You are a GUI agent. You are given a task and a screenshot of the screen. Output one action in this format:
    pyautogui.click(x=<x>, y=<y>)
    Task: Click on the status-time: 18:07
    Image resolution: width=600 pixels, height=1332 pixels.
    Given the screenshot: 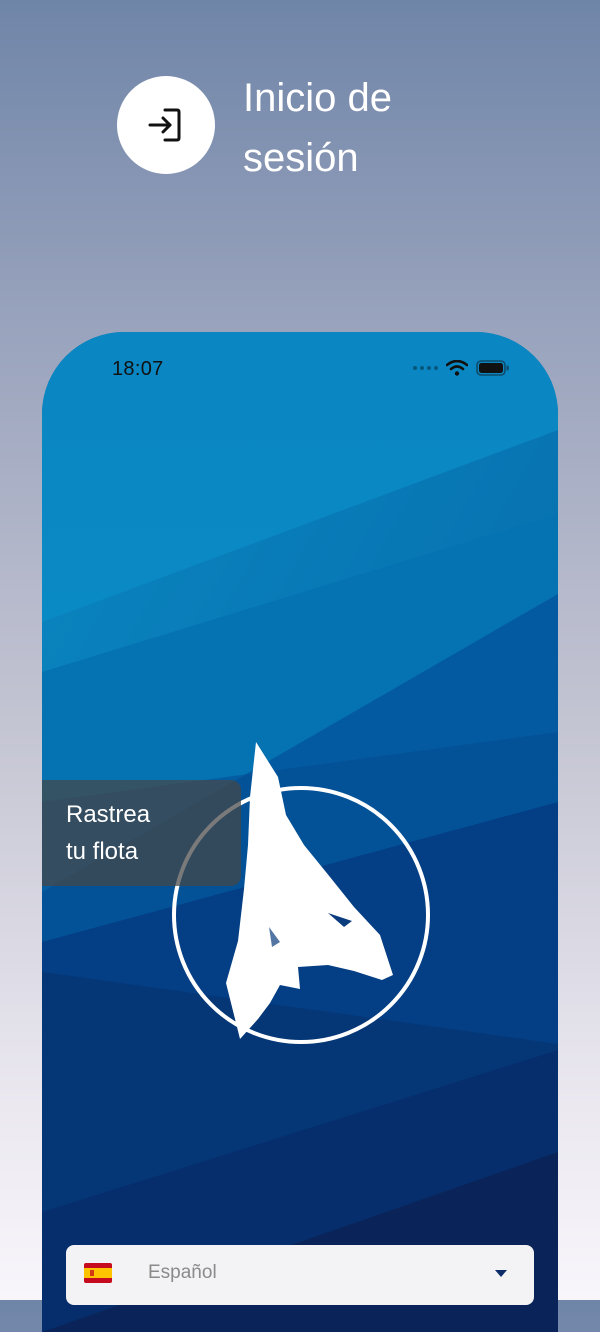 What is the action you would take?
    pyautogui.click(x=138, y=369)
    